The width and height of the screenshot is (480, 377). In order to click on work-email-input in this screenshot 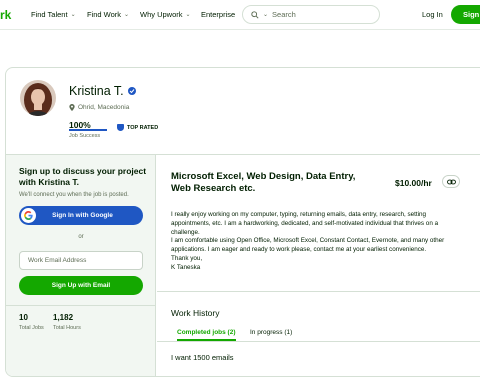, I will do `click(81, 260)`.